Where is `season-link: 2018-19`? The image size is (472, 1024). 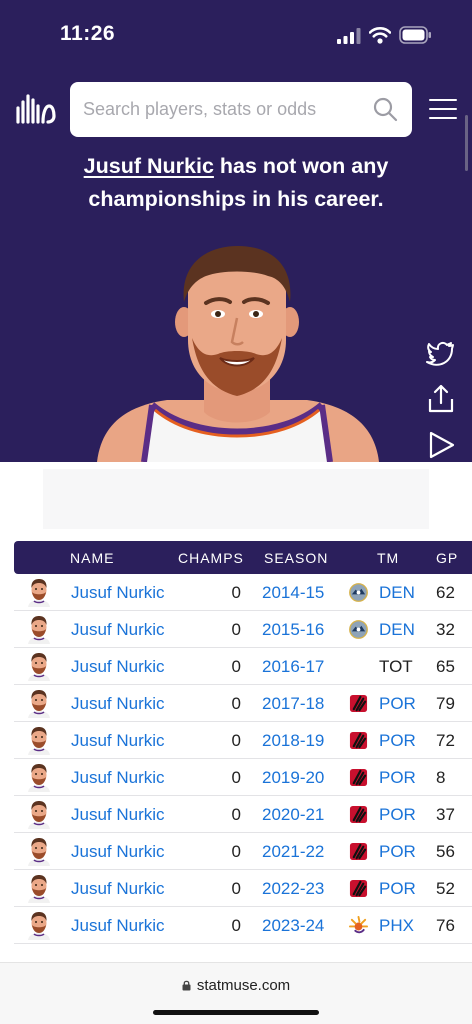 season-link: 2018-19 is located at coordinates (293, 741).